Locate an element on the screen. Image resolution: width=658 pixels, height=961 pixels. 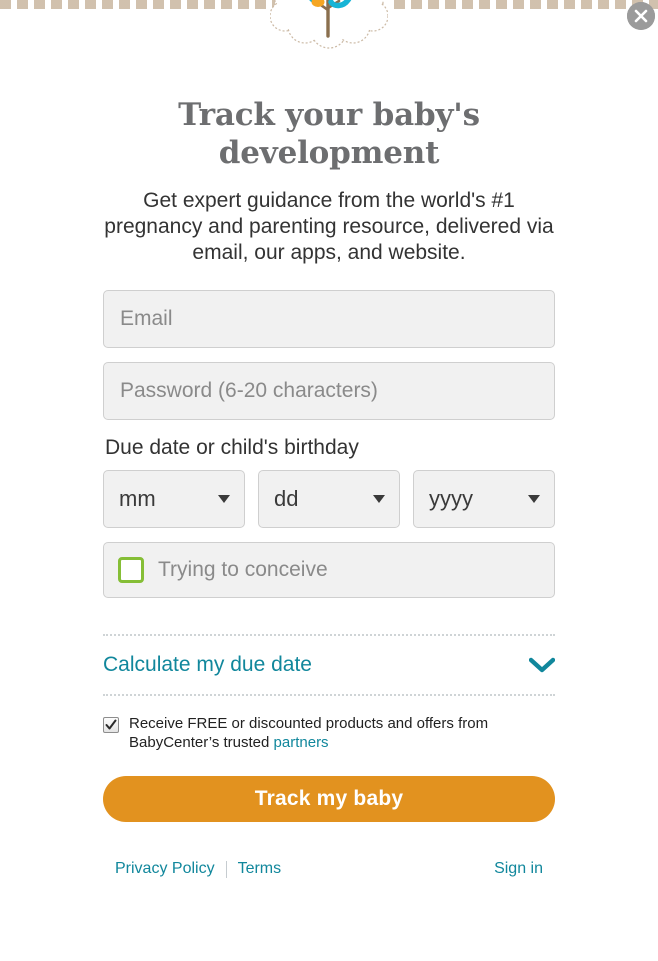
offers-checkbox is located at coordinates (111, 725).